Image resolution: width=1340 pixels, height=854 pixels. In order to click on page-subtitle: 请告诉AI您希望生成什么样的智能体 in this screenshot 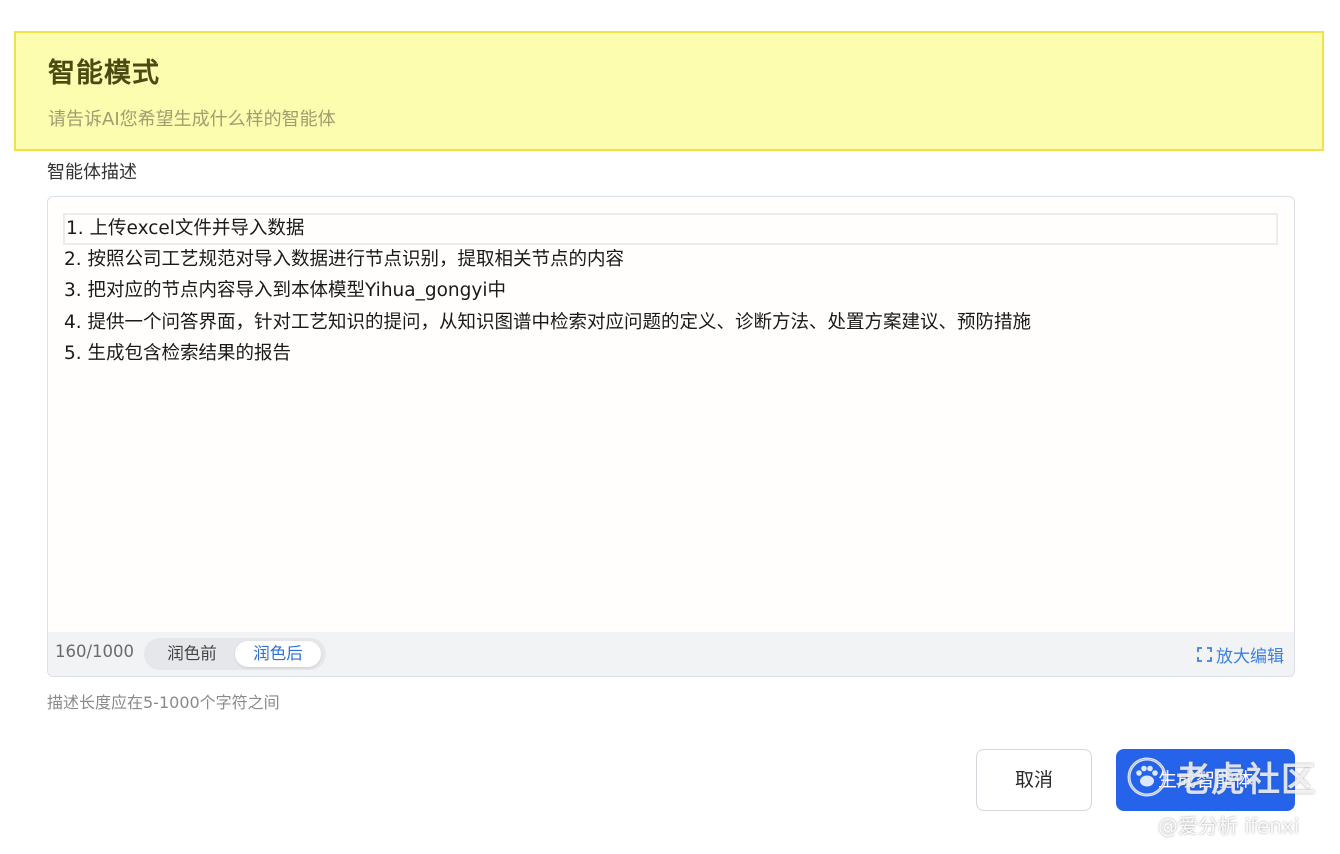, I will do `click(192, 119)`.